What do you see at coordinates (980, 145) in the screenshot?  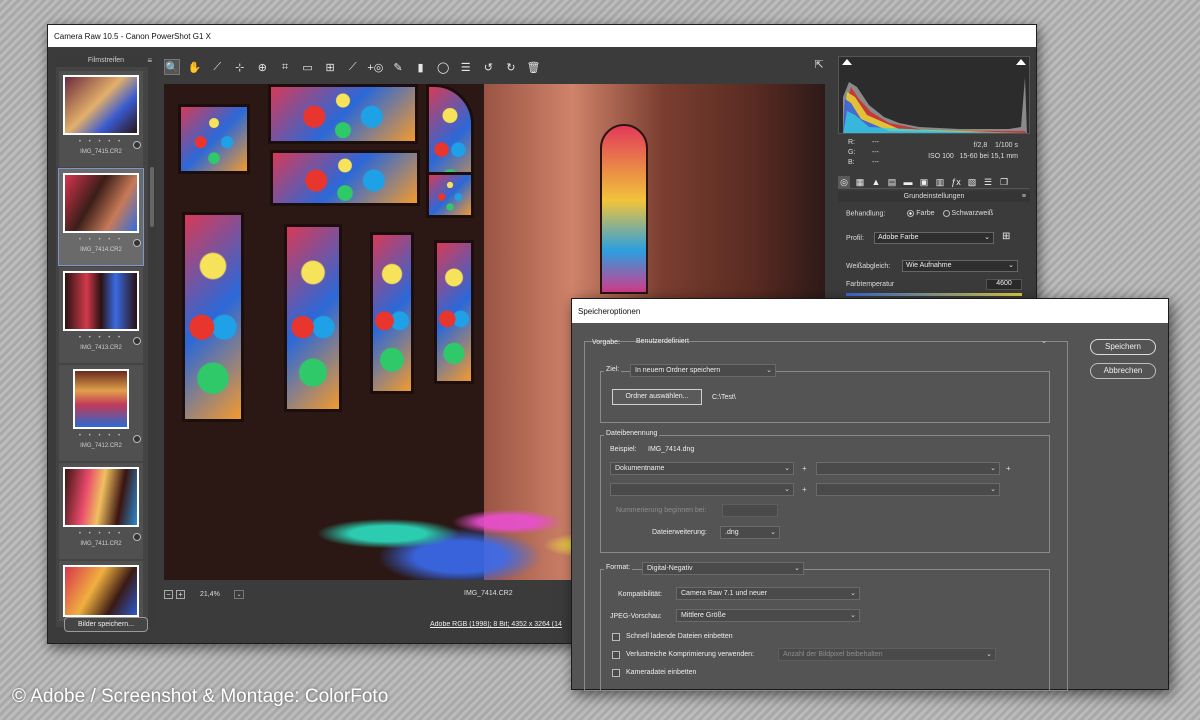 I see `aperture: f/2,8` at bounding box center [980, 145].